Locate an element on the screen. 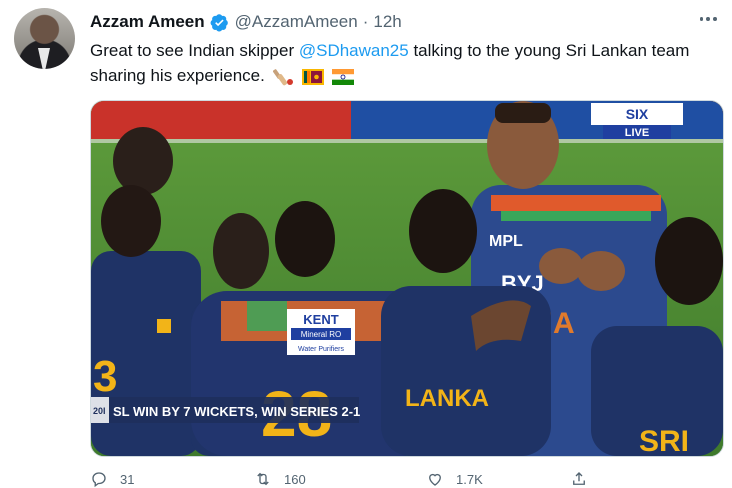  share-icon is located at coordinates (579, 478).